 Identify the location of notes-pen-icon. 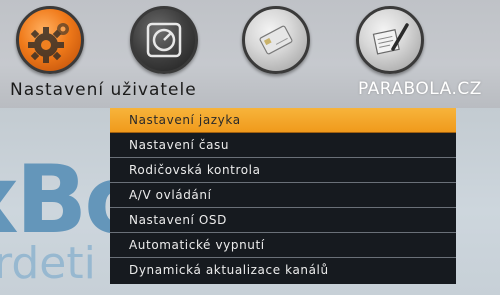
(390, 40).